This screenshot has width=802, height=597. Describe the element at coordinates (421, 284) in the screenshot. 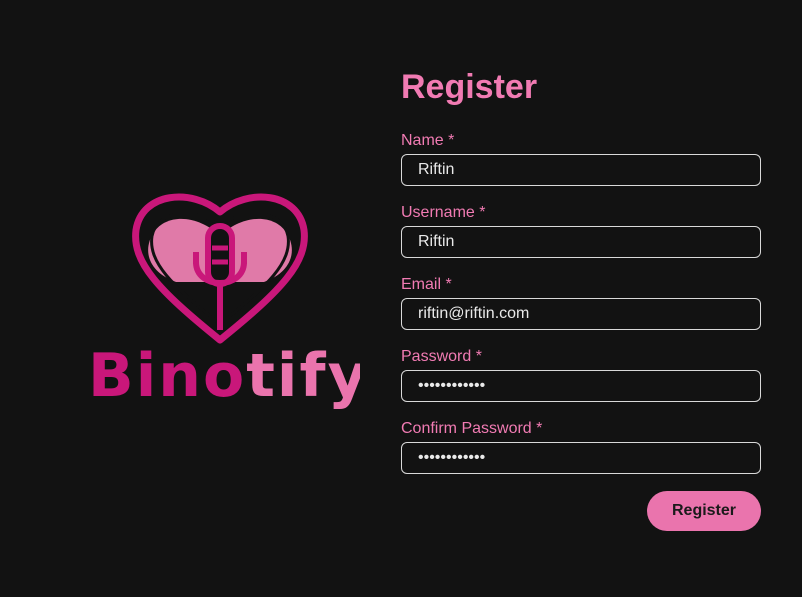

I see `email-label-text: Email` at that location.